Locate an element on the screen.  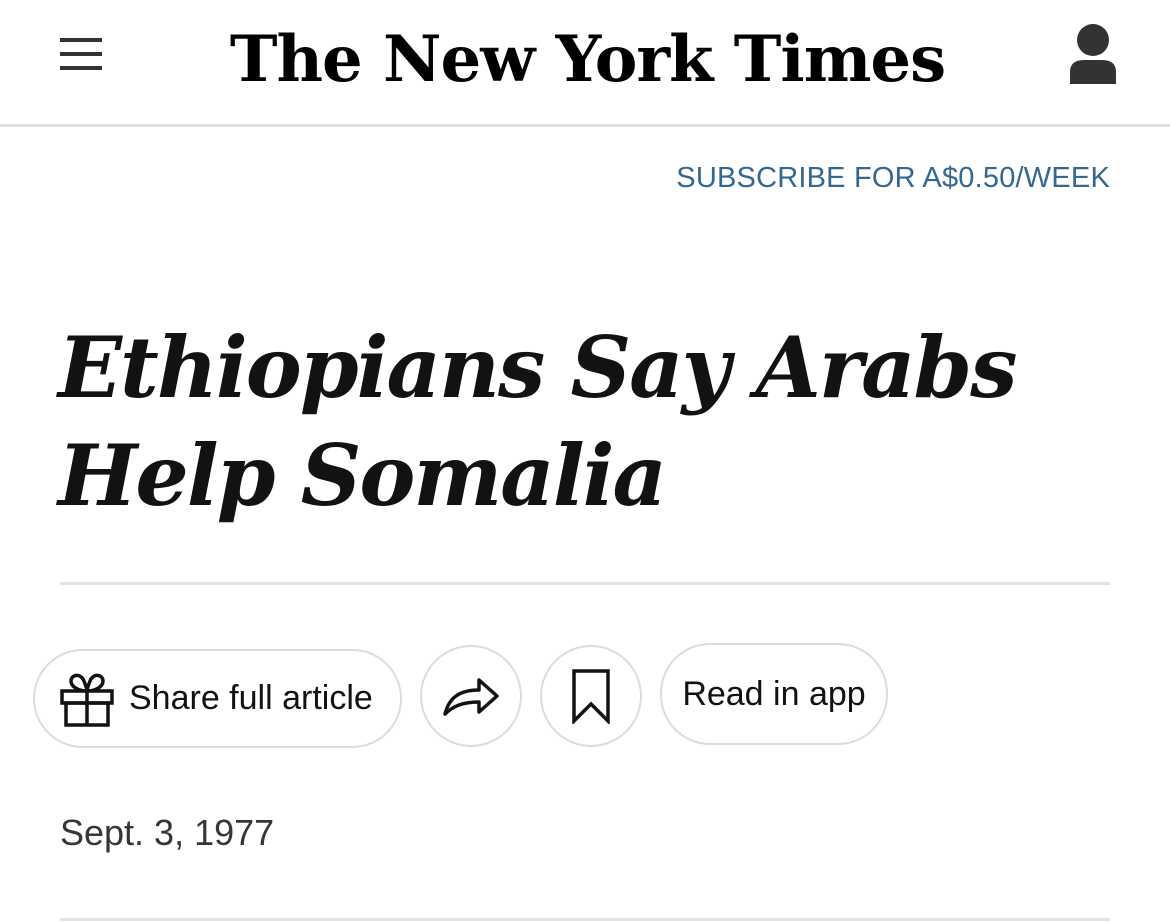
share-button is located at coordinates (471, 696).